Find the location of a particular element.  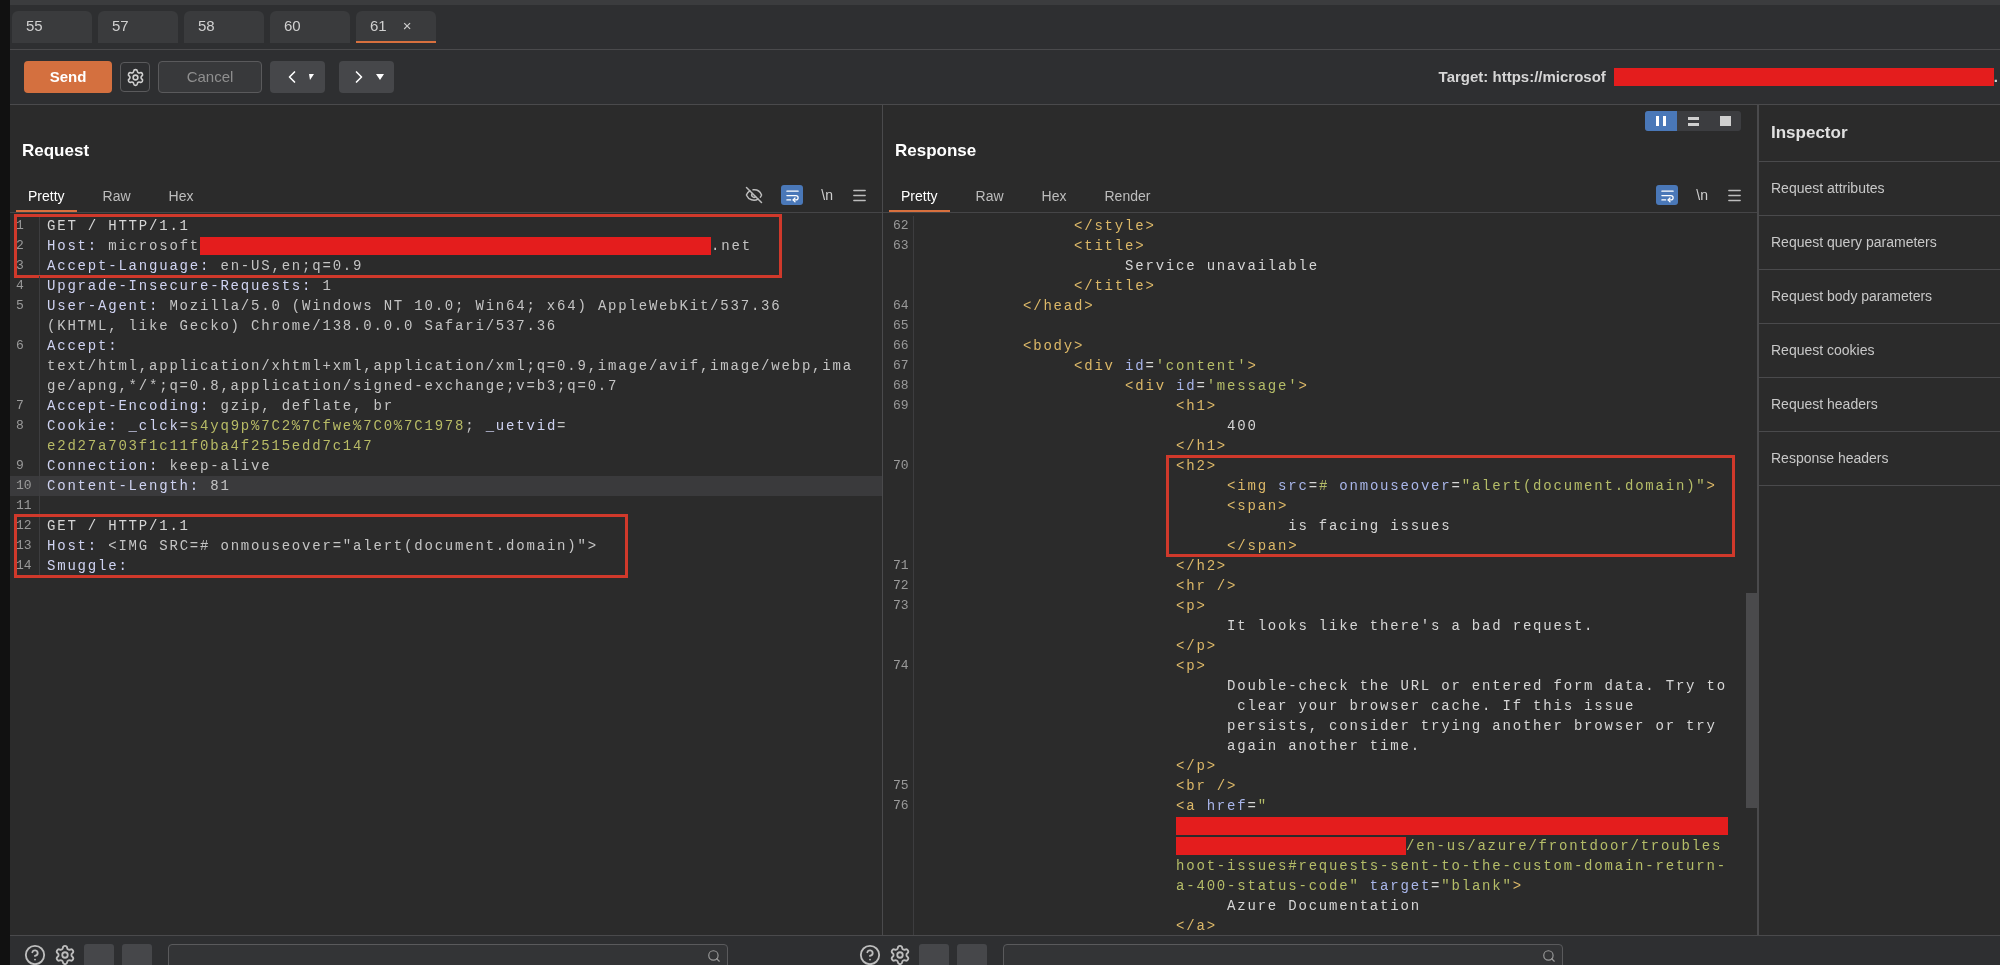

inspector-section: Response headers is located at coordinates (1879, 459).